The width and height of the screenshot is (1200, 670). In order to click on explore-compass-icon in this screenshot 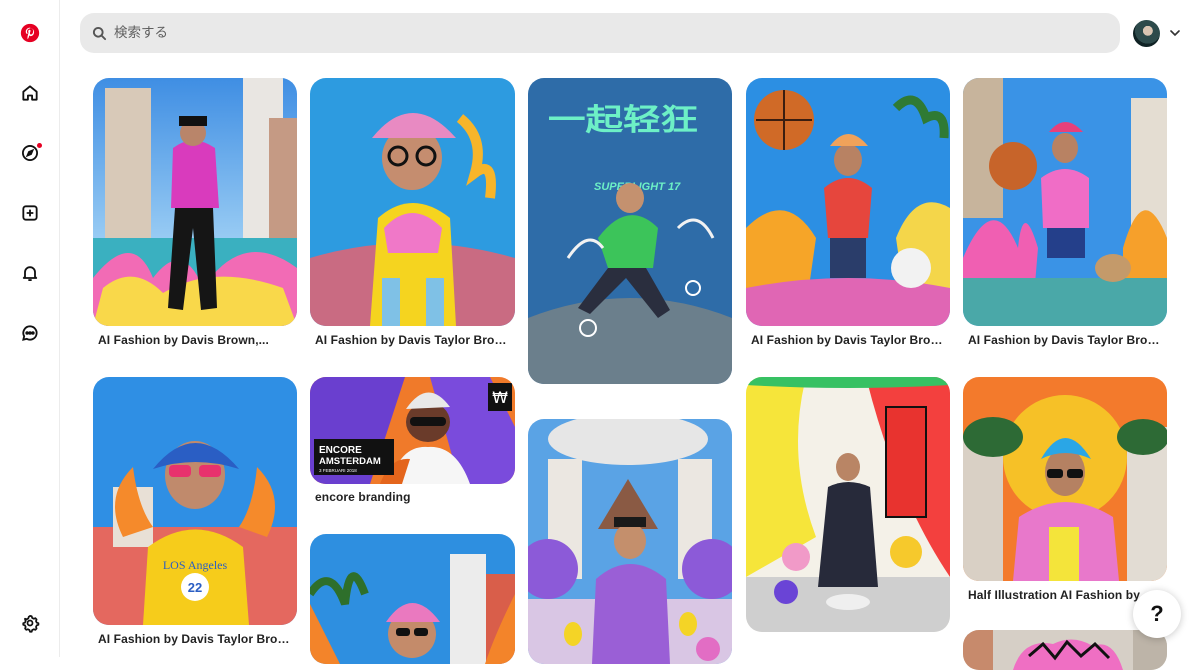, I will do `click(30, 153)`.